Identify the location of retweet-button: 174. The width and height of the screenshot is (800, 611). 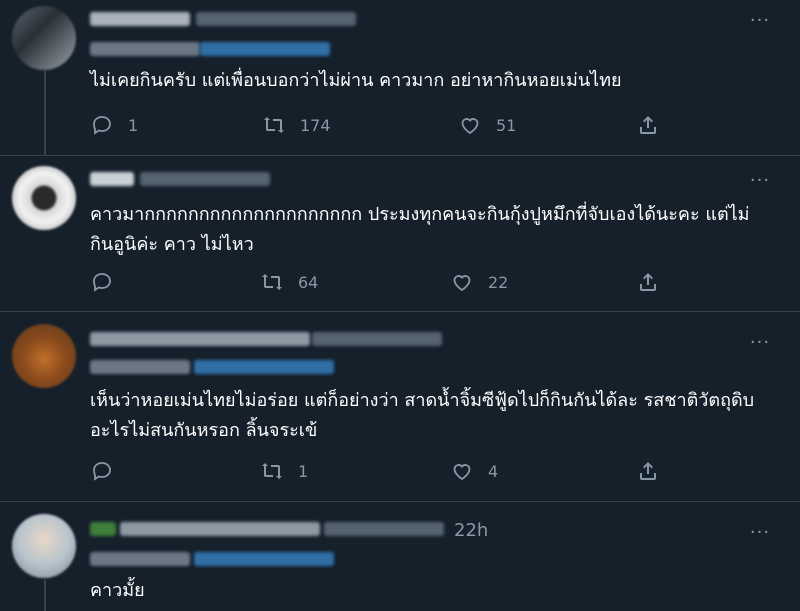
(296, 125).